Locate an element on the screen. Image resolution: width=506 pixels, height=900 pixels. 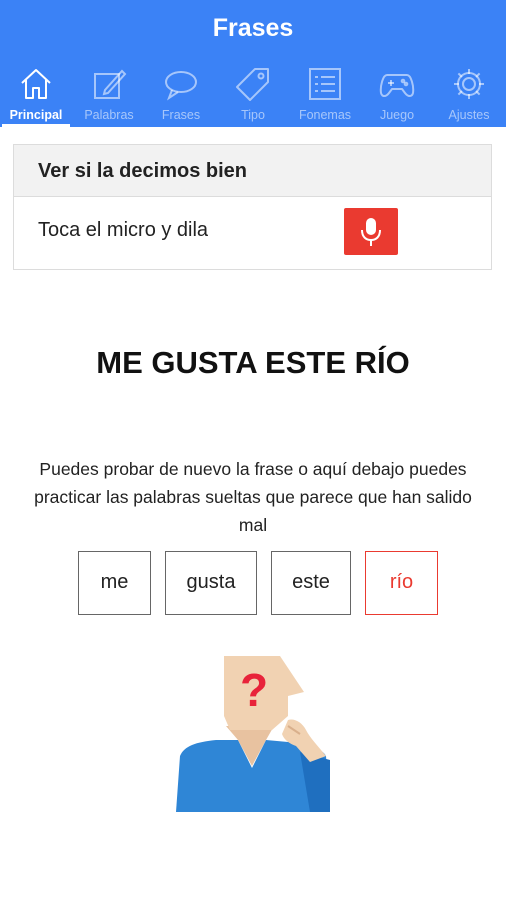
active-tab-indicator is located at coordinates (36, 125).